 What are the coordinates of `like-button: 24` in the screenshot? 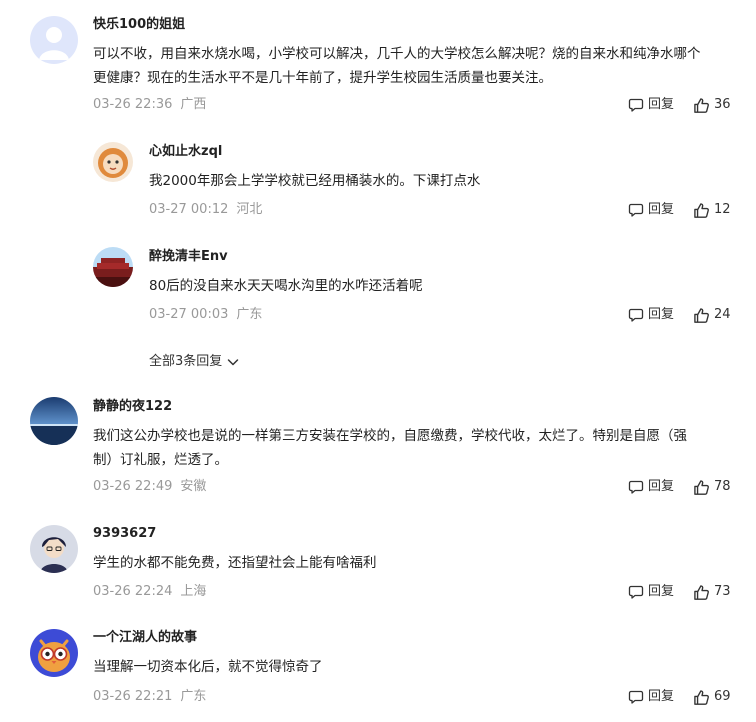 It's located at (712, 315).